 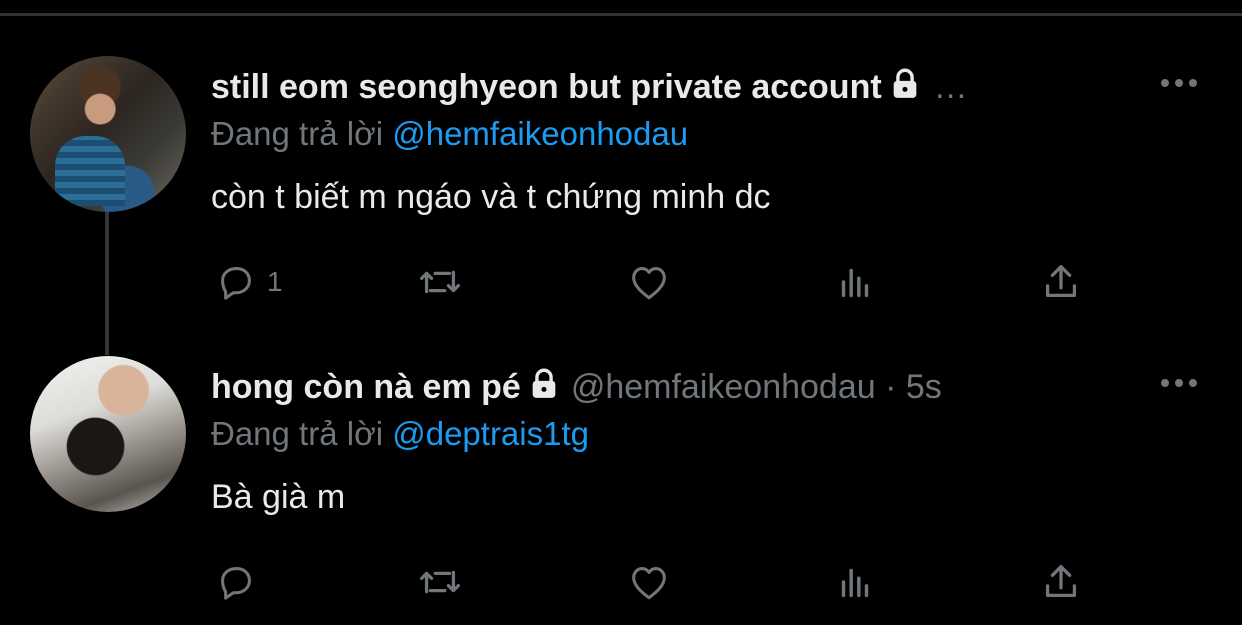 I want to click on mention-link: @hemfaikeonhodau, so click(x=540, y=133).